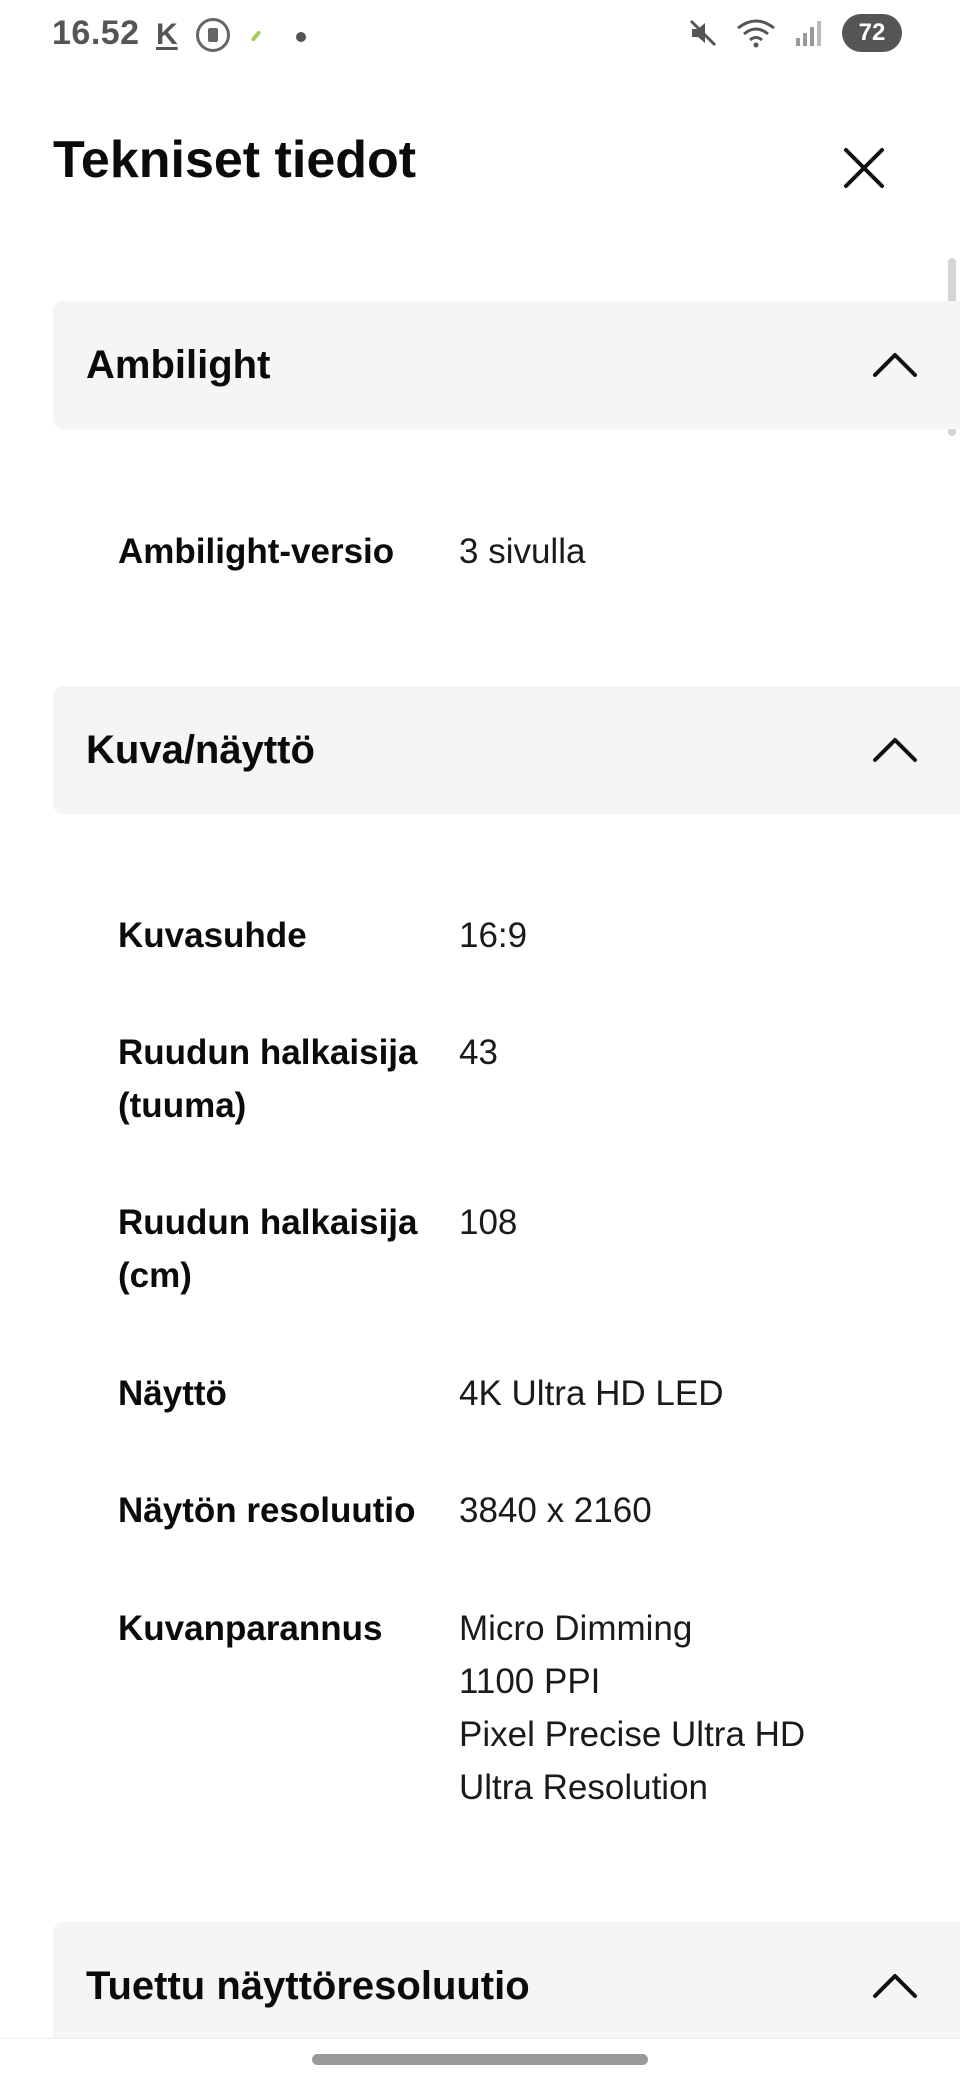 Image resolution: width=960 pixels, height=2080 pixels. I want to click on signal-icon, so click(808, 33).